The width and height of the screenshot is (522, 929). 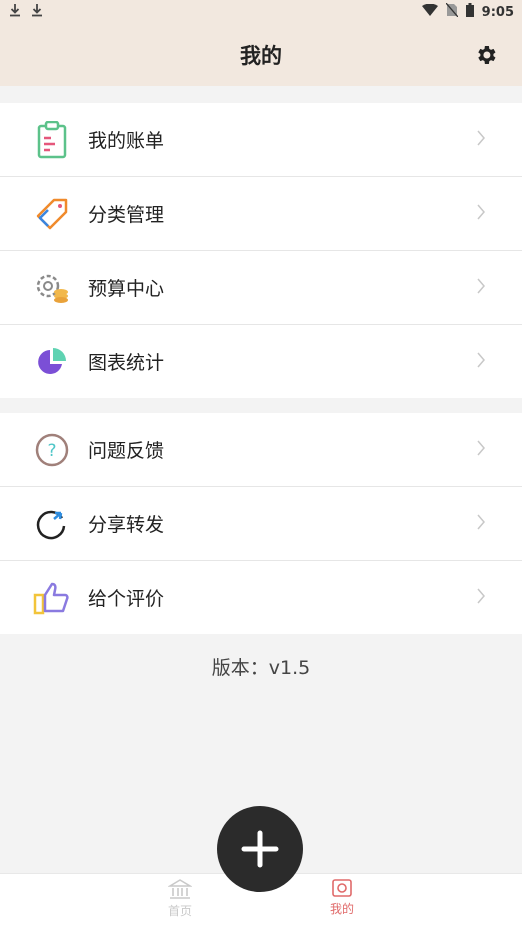 What do you see at coordinates (342, 888) in the screenshot?
I see `profile-icon` at bounding box center [342, 888].